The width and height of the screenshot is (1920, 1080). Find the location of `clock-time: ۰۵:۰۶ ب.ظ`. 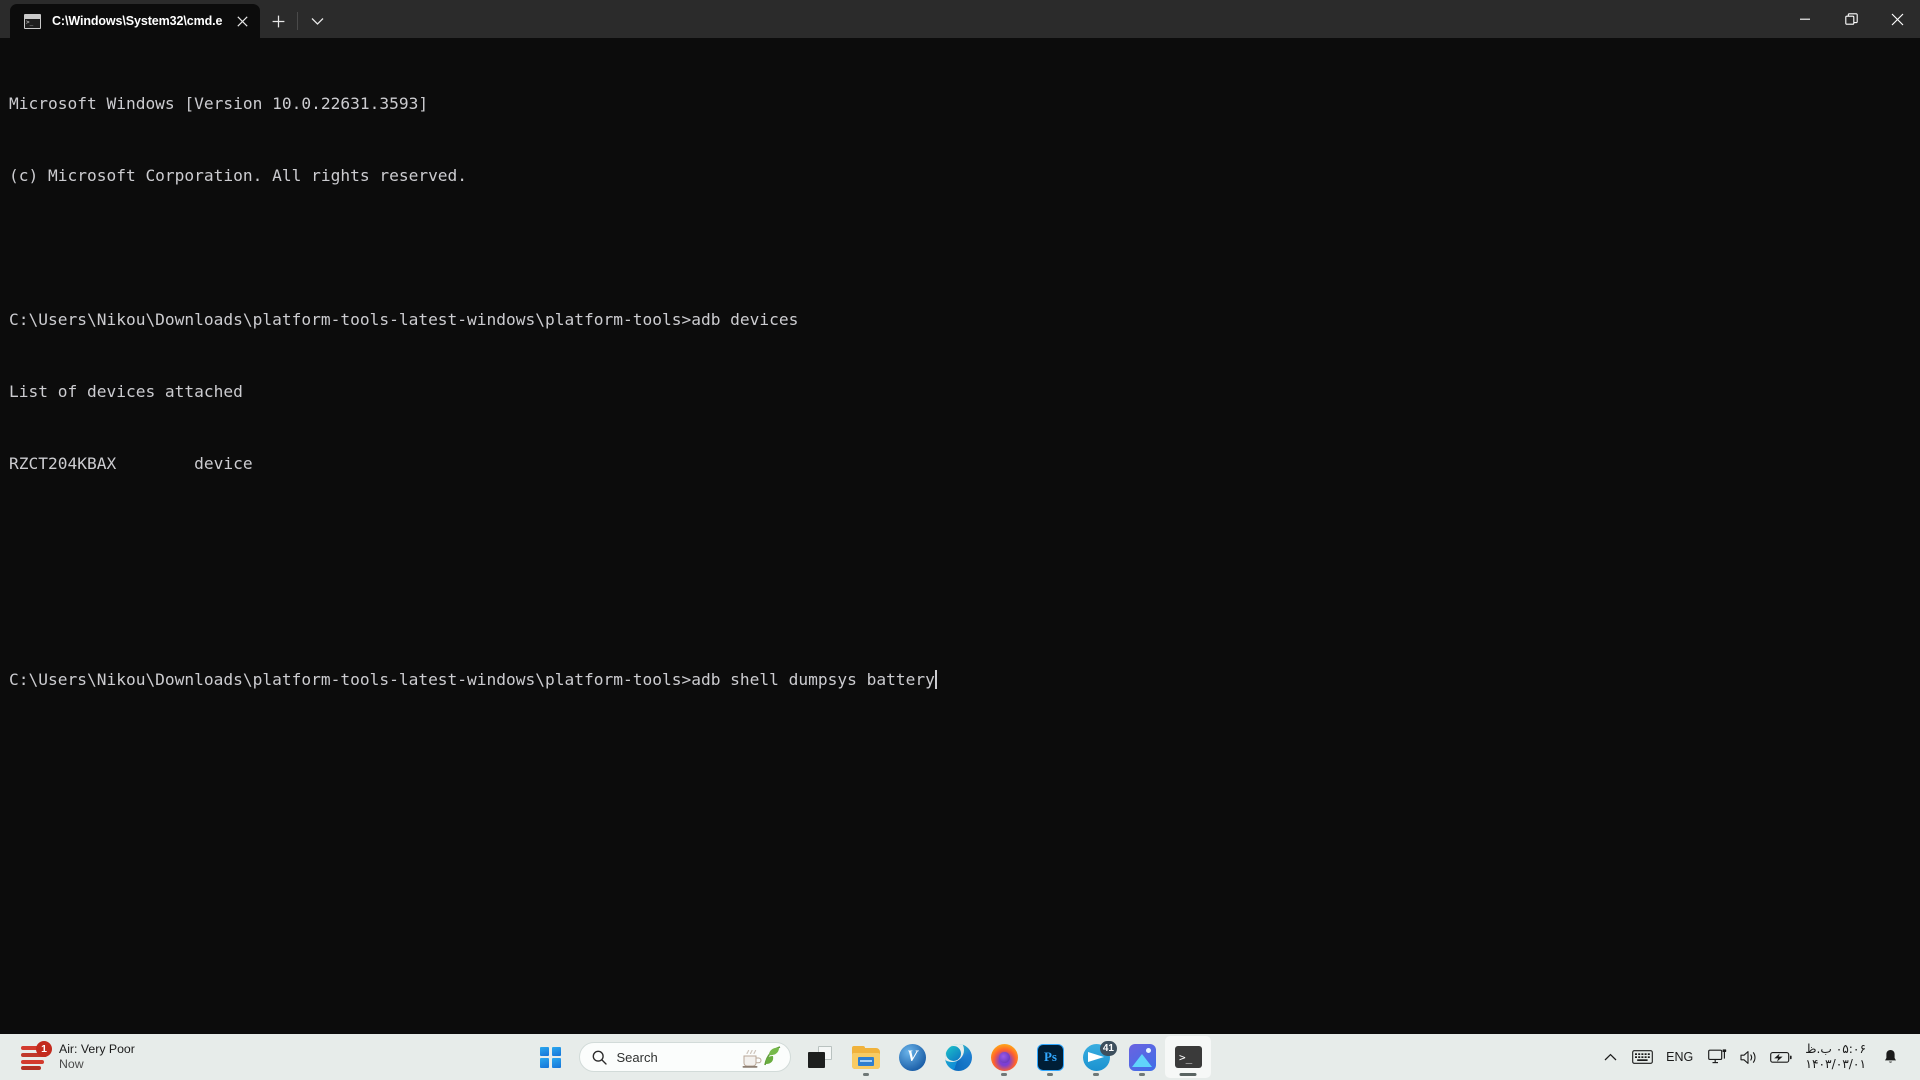

clock-time: ۰۵:۰۶ ب.ظ is located at coordinates (1835, 1049).